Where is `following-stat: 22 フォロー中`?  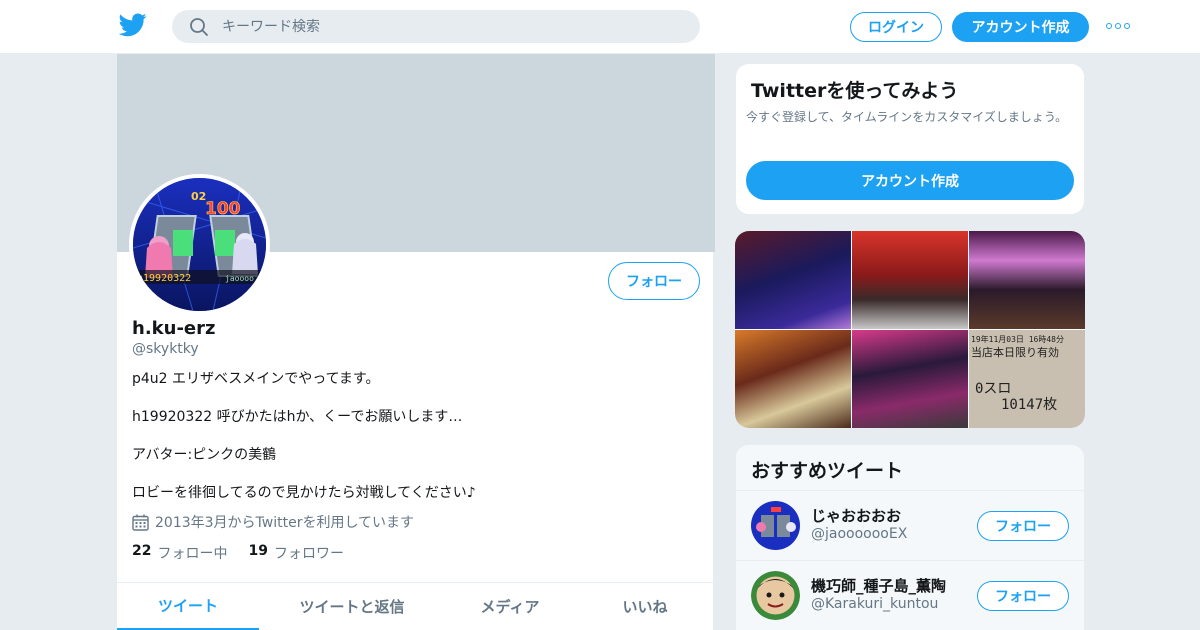 following-stat: 22 フォロー中 is located at coordinates (179, 553).